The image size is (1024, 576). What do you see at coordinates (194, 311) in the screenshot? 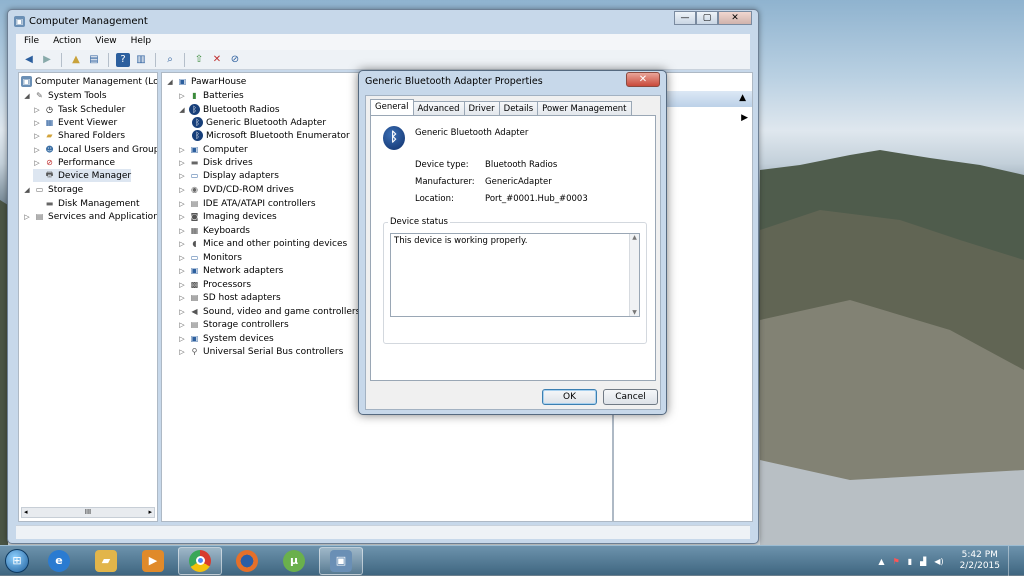
I see `speaker-icon: ◀` at bounding box center [194, 311].